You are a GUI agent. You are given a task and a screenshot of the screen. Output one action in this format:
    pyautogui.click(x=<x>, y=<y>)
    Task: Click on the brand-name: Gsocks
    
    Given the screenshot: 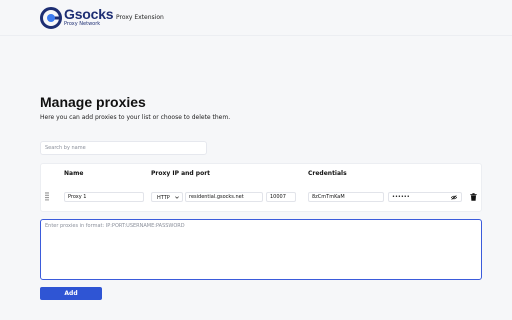 What is the action you would take?
    pyautogui.click(x=89, y=14)
    